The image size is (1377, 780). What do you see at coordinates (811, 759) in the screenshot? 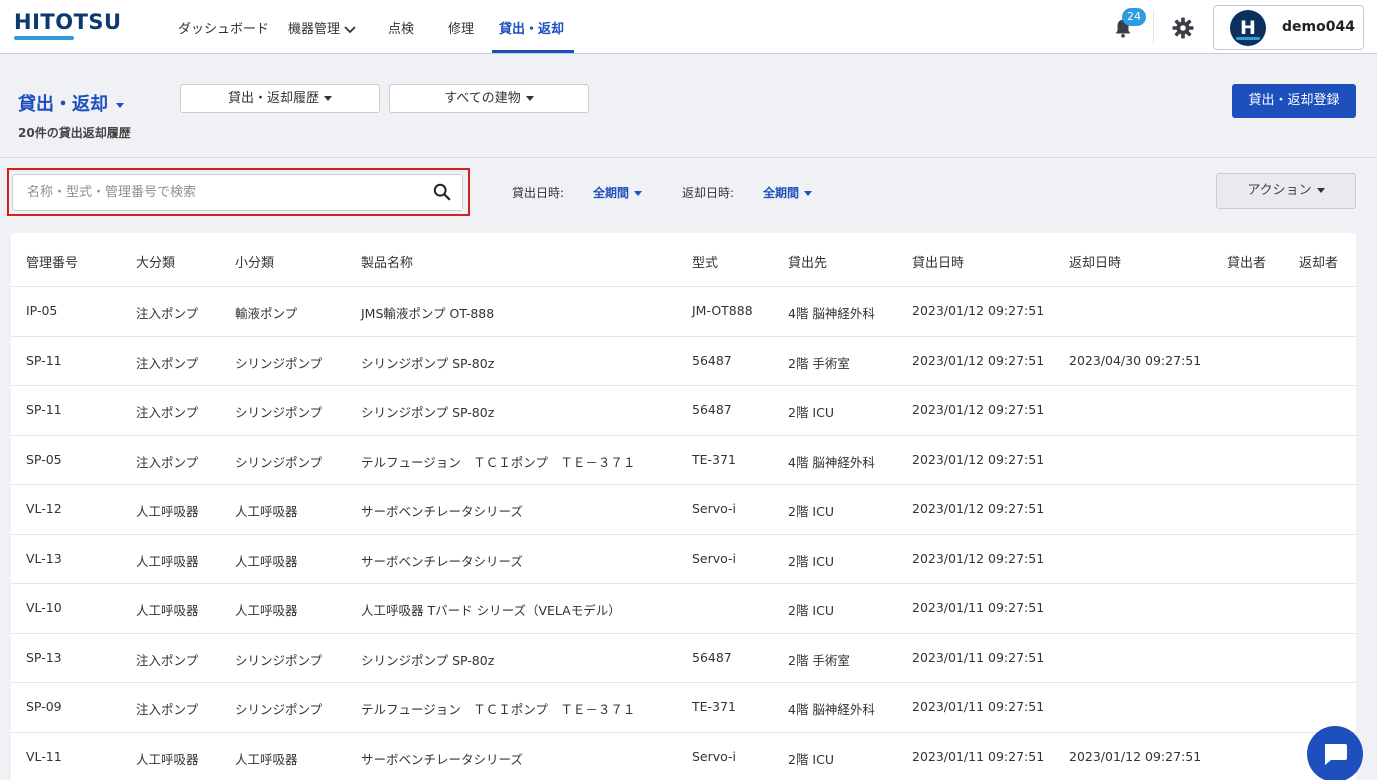
I see `cell-lend-destination: 2階 ICU` at bounding box center [811, 759].